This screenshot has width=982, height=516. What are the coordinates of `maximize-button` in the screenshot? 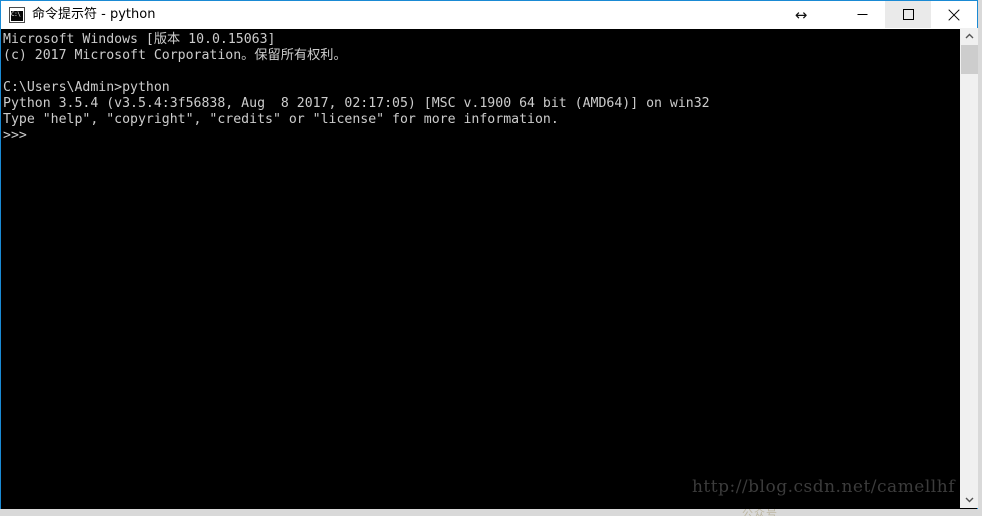 It's located at (908, 14).